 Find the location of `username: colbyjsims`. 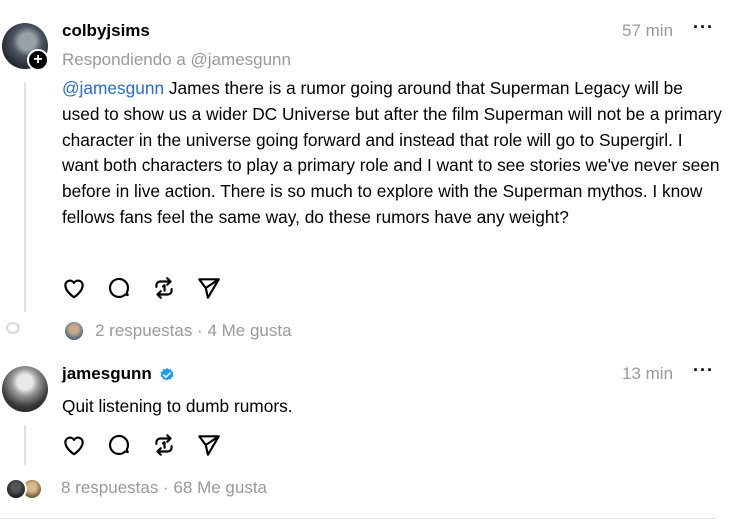

username: colbyjsims is located at coordinates (106, 31).